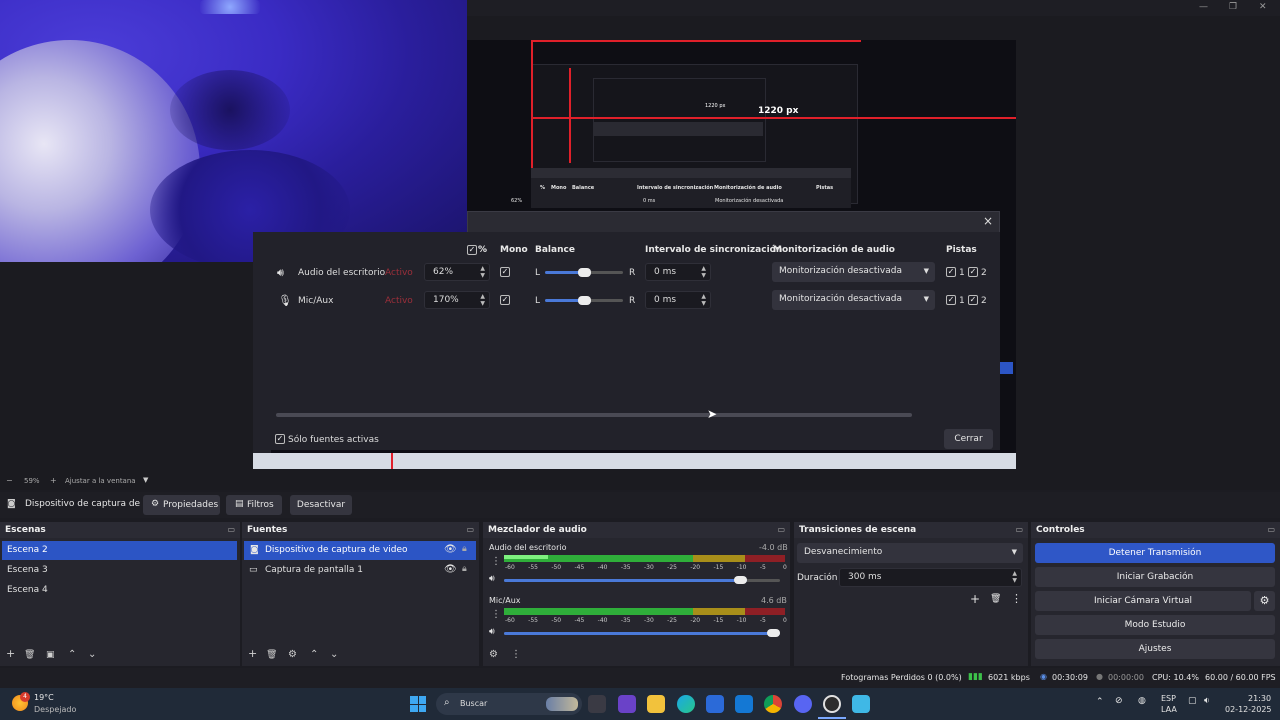  I want to click on chevron-down-icon: ▼, so click(145, 480).